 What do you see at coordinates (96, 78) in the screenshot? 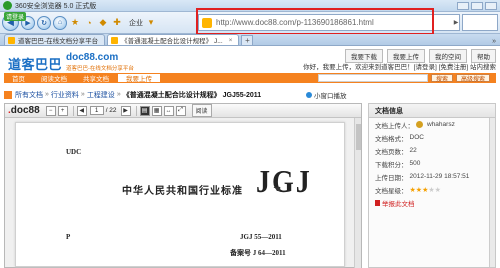
I see `menu-item-share: 共享文档` at bounding box center [96, 78].